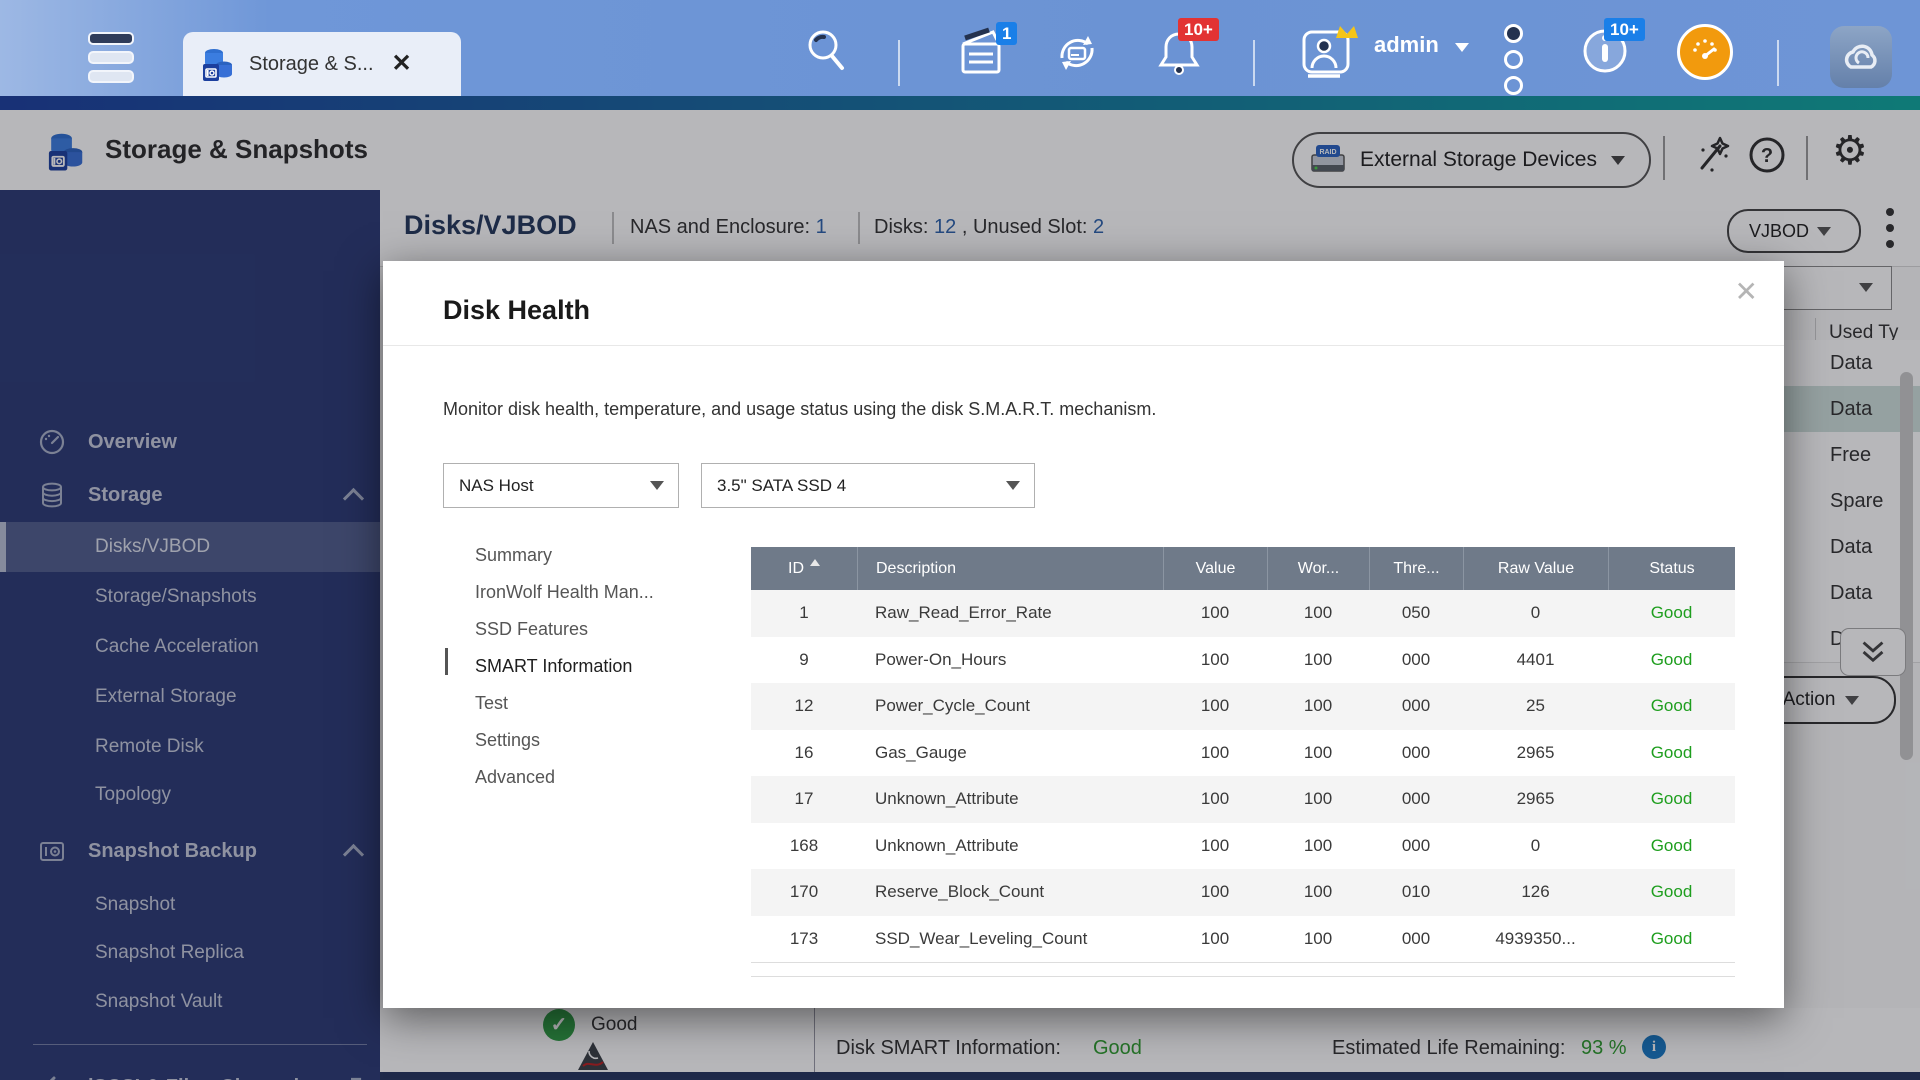 This screenshot has width=1920, height=1080. What do you see at coordinates (1243, 969) in the screenshot?
I see `partial-next-row` at bounding box center [1243, 969].